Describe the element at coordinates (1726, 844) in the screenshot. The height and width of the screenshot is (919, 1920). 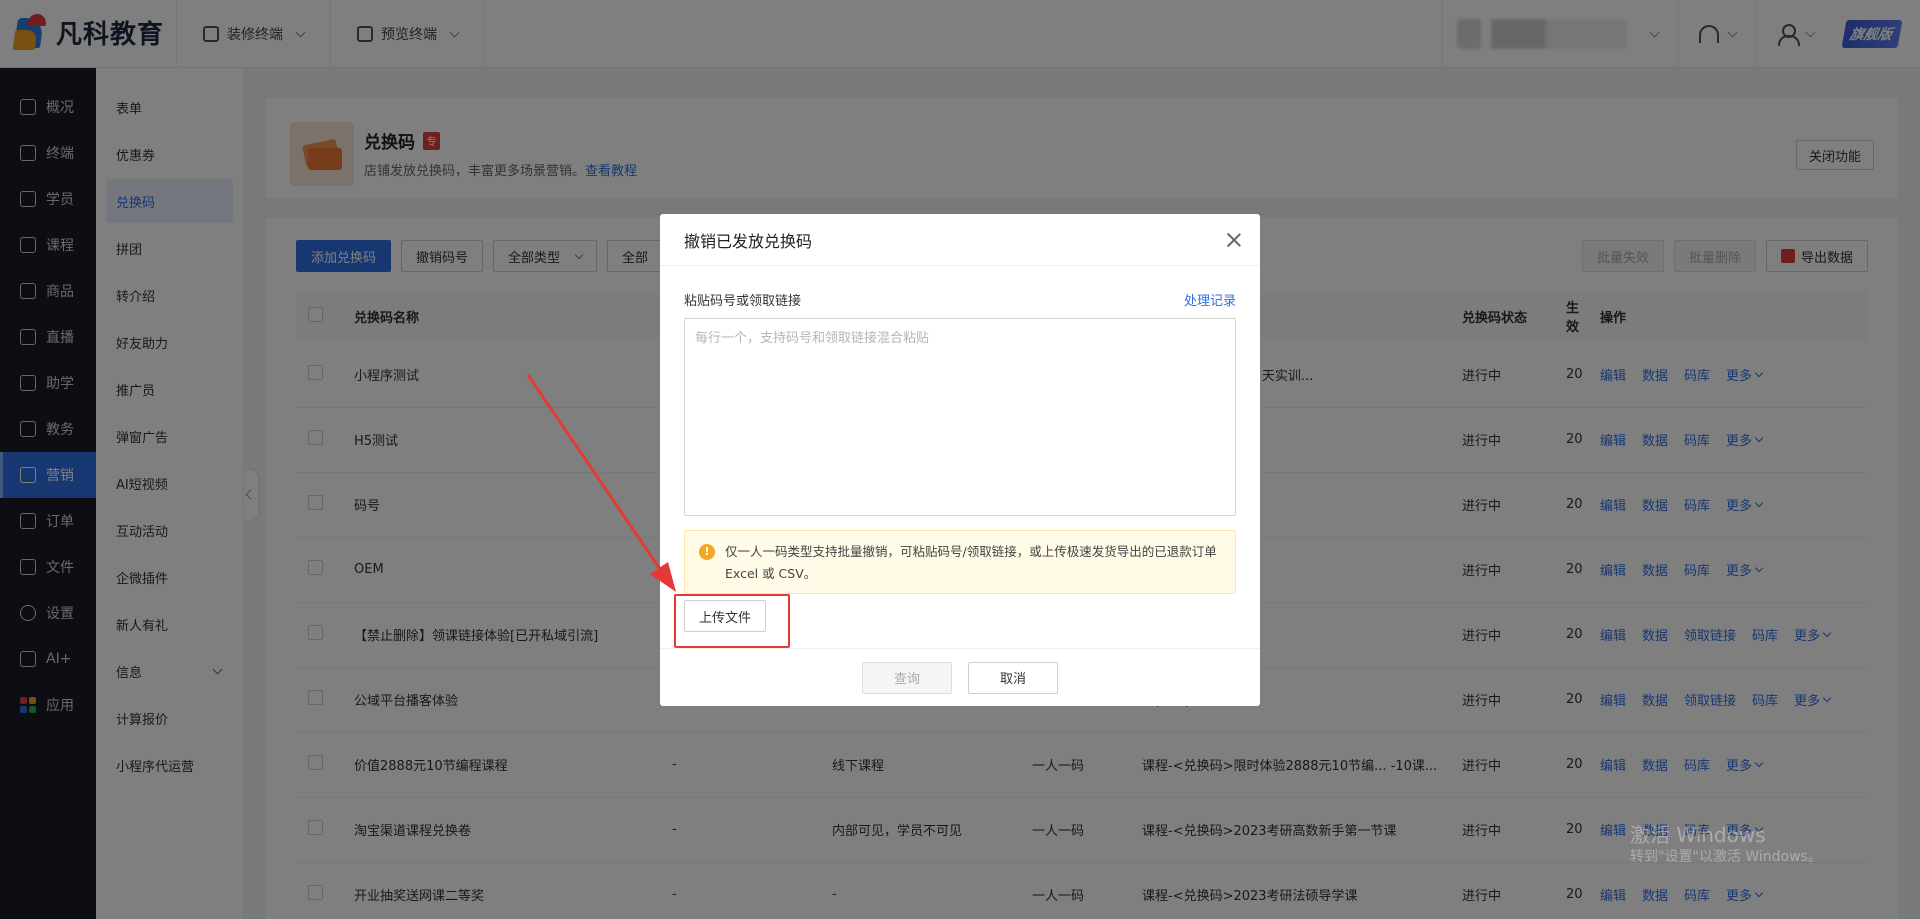
I see `windows-activation-watermark: 激活 Windows 转到"设置"以激活 Windows。` at that location.